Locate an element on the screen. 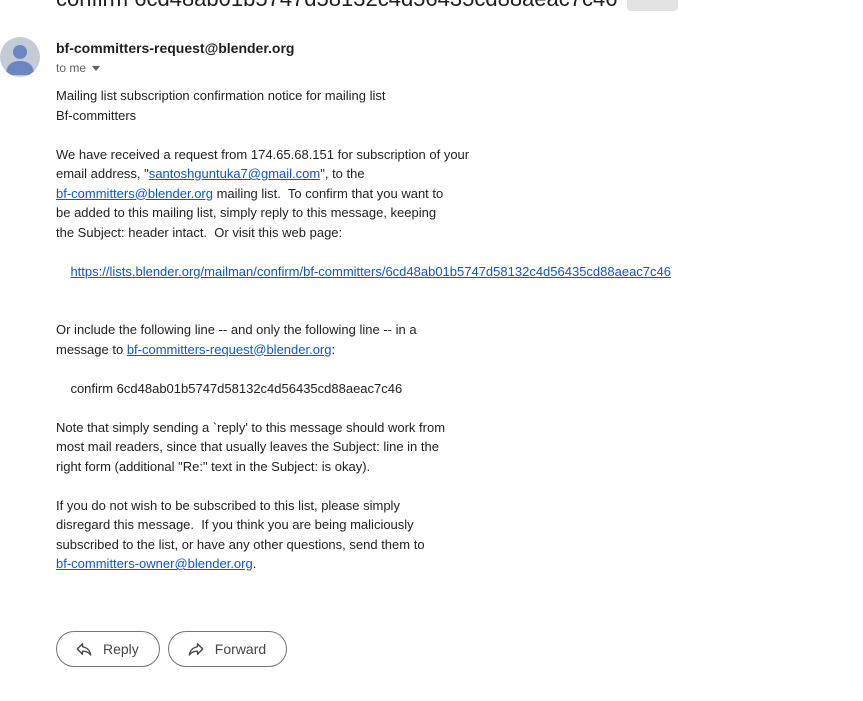 This screenshot has width=863, height=701. message-actions: Reply Forward is located at coordinates (172, 649).